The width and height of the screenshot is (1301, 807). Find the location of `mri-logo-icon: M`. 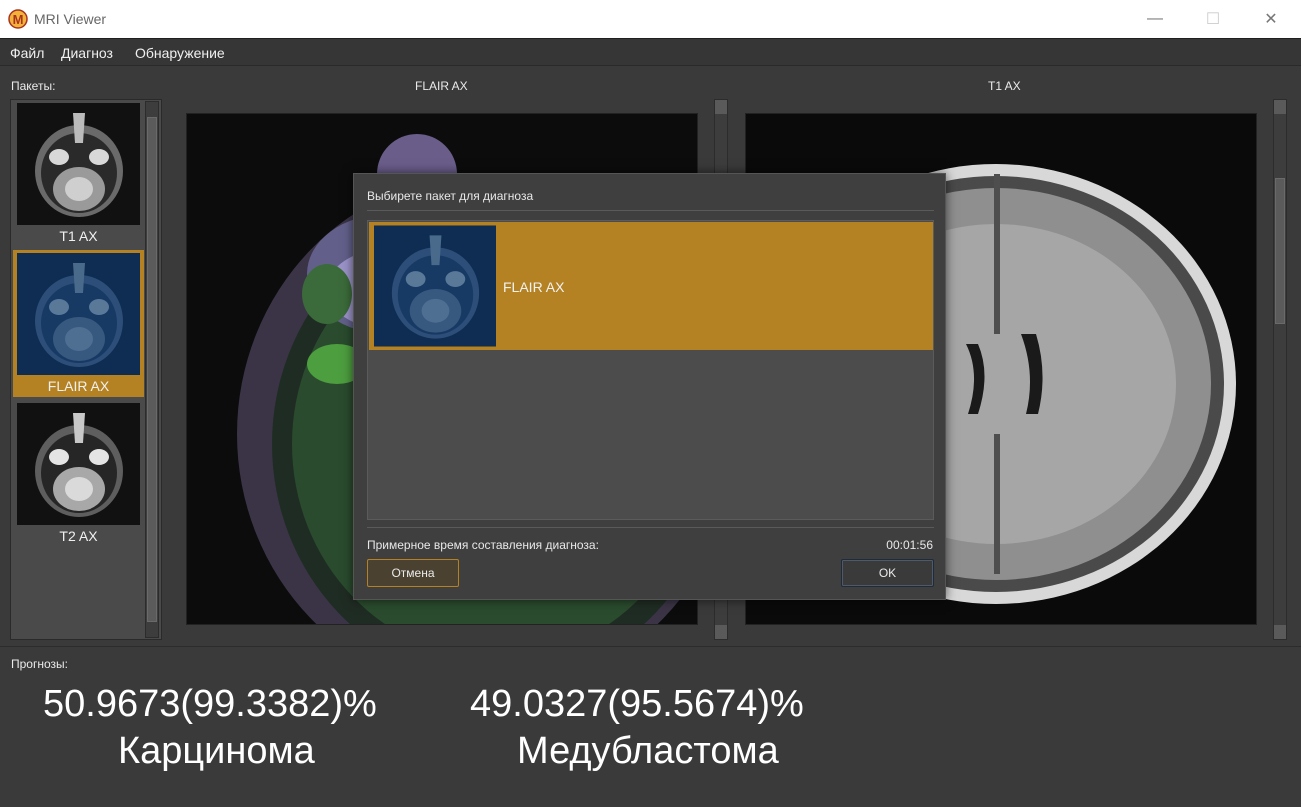

mri-logo-icon: M is located at coordinates (18, 19).